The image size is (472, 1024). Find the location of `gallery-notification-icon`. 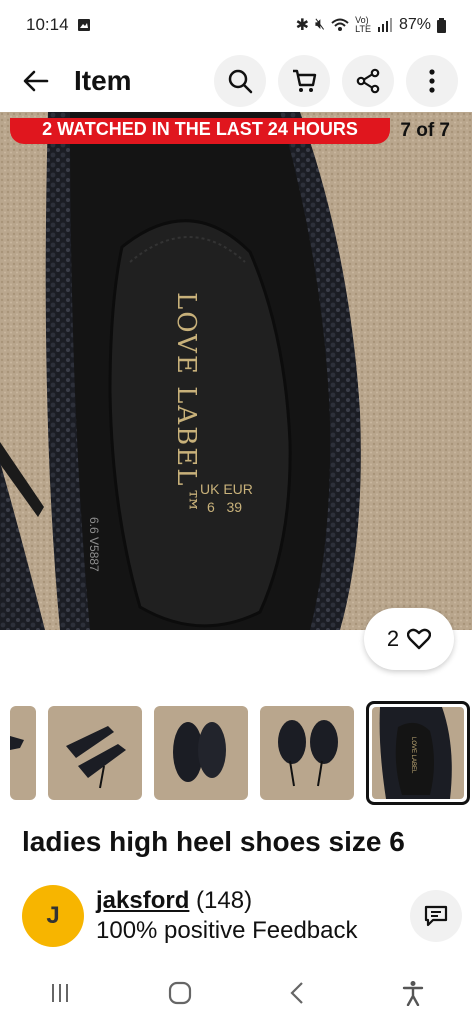

gallery-notification-icon is located at coordinates (83, 25).